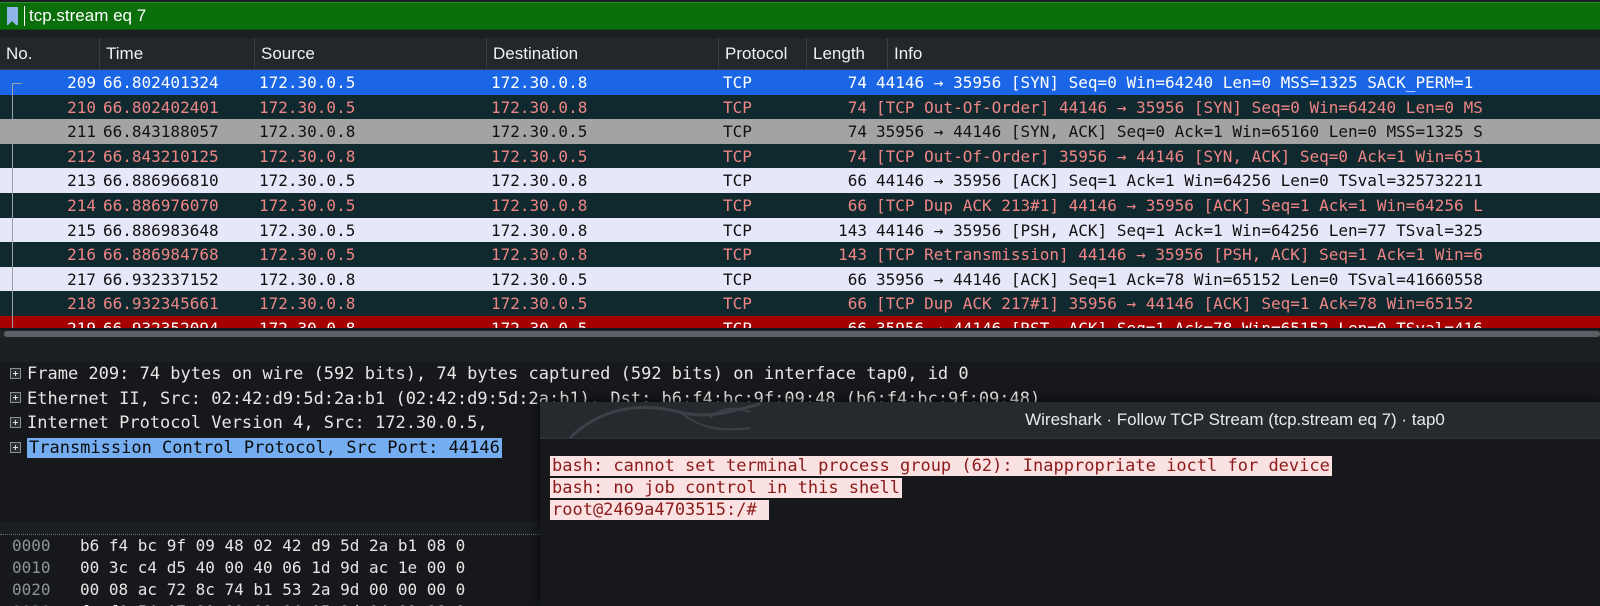 The width and height of the screenshot is (1600, 606). I want to click on packet-cell-time: 66.886984768, so click(161, 255).